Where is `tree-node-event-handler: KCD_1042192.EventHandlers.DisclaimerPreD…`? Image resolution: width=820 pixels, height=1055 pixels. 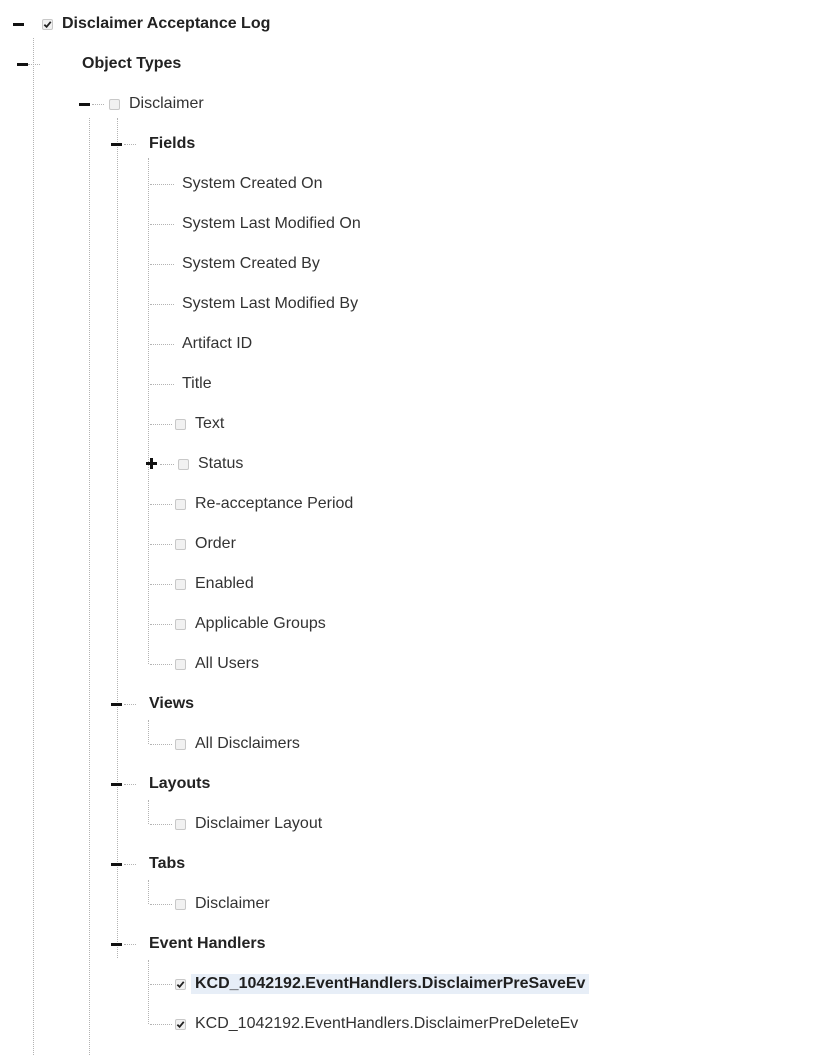 tree-node-event-handler: KCD_1042192.EventHandlers.DisclaimerPreD… is located at coordinates (376, 1024).